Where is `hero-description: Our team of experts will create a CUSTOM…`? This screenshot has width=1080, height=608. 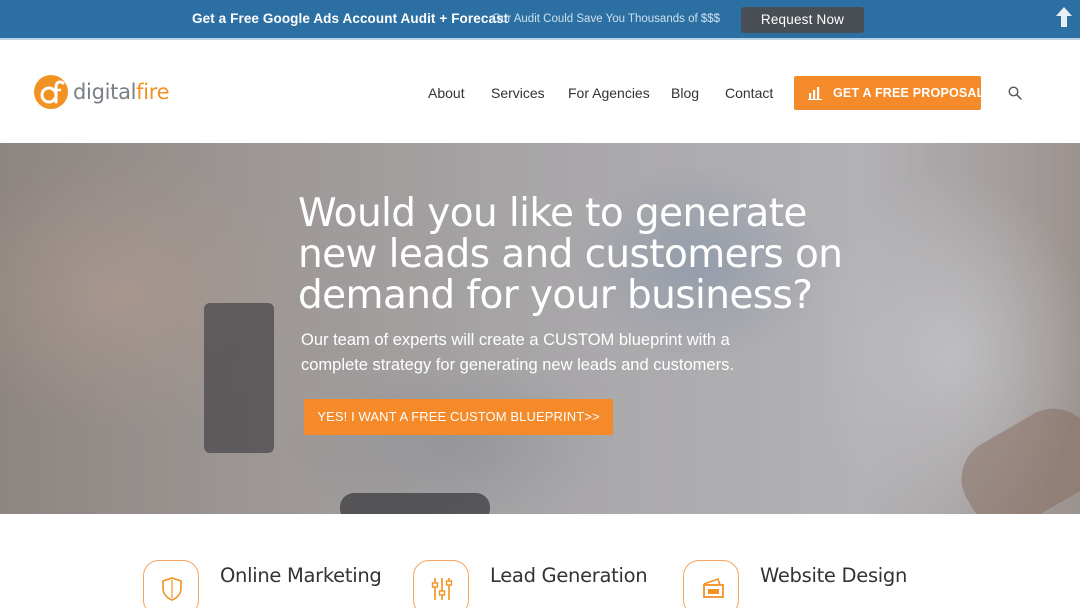 hero-description: Our team of experts will create a CUSTOM… is located at coordinates (517, 352).